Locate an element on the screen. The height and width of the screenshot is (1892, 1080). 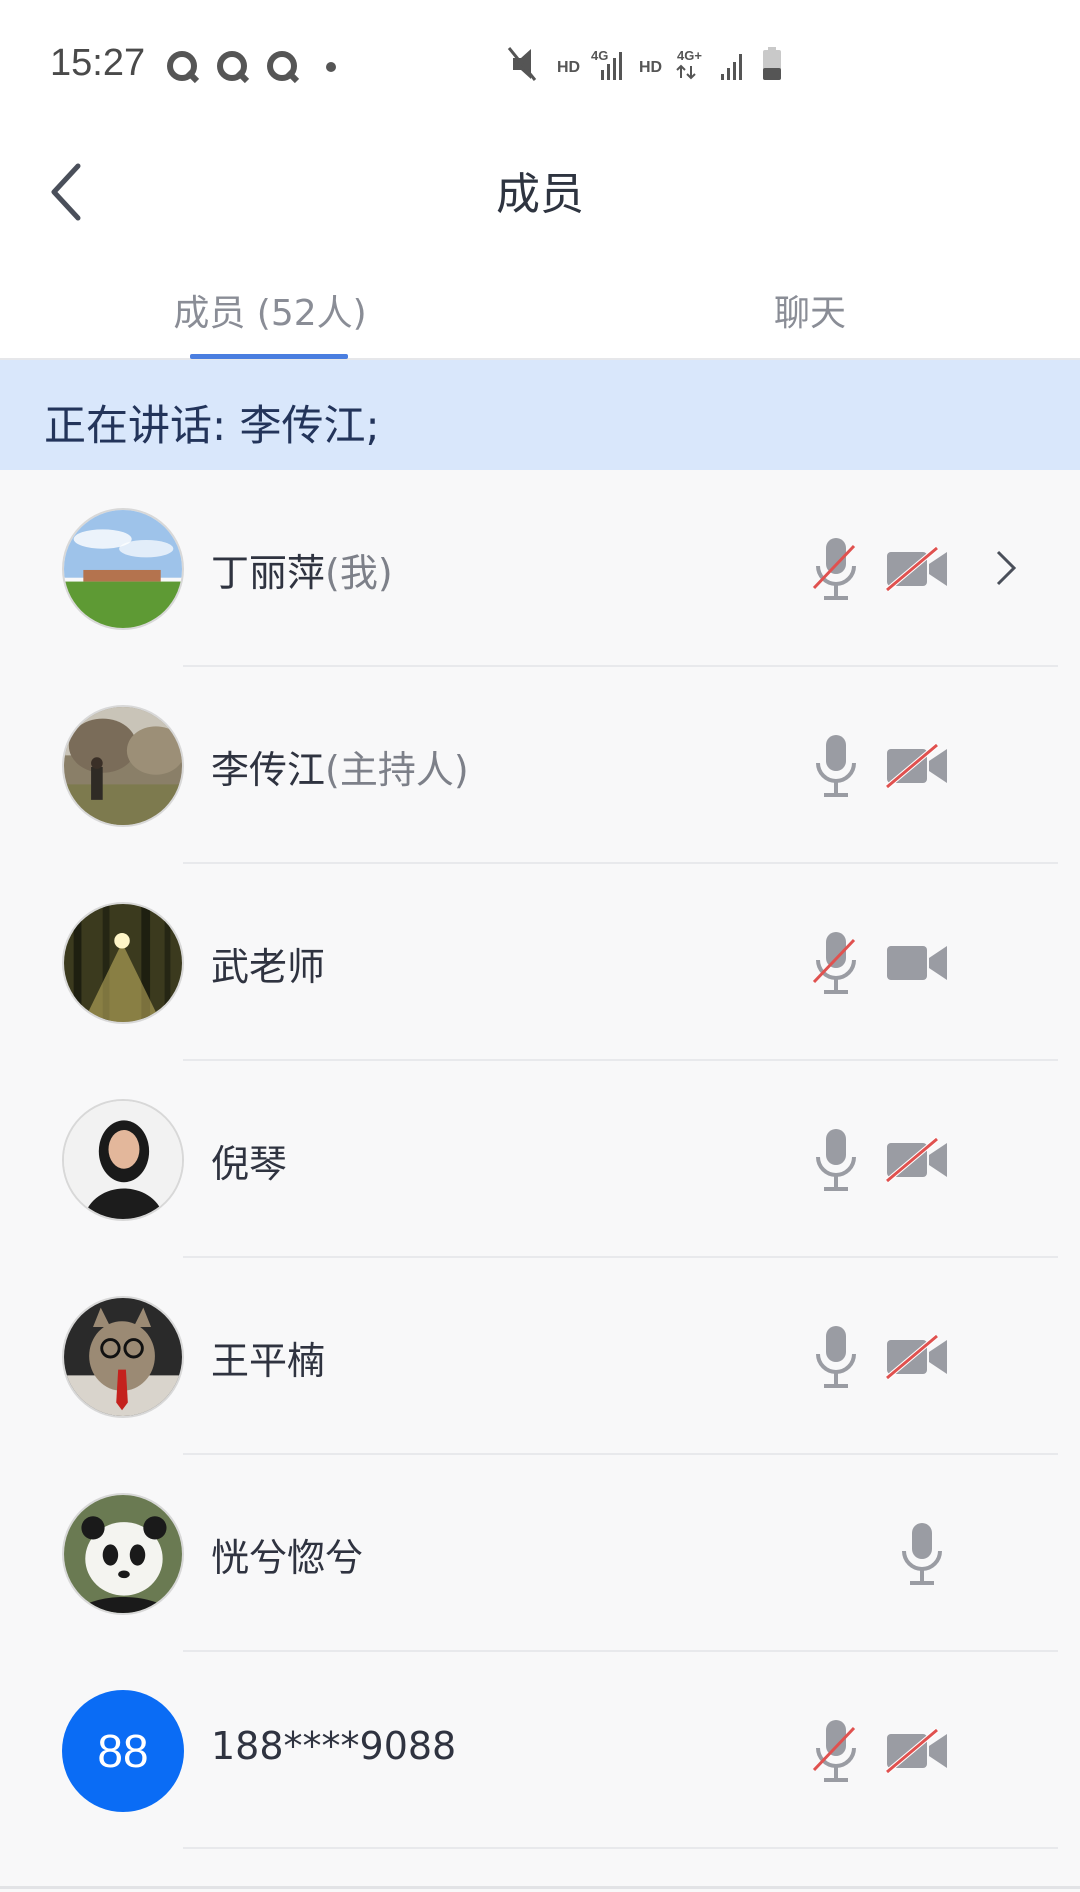
landscape-photo-icon is located at coordinates (123, 569).